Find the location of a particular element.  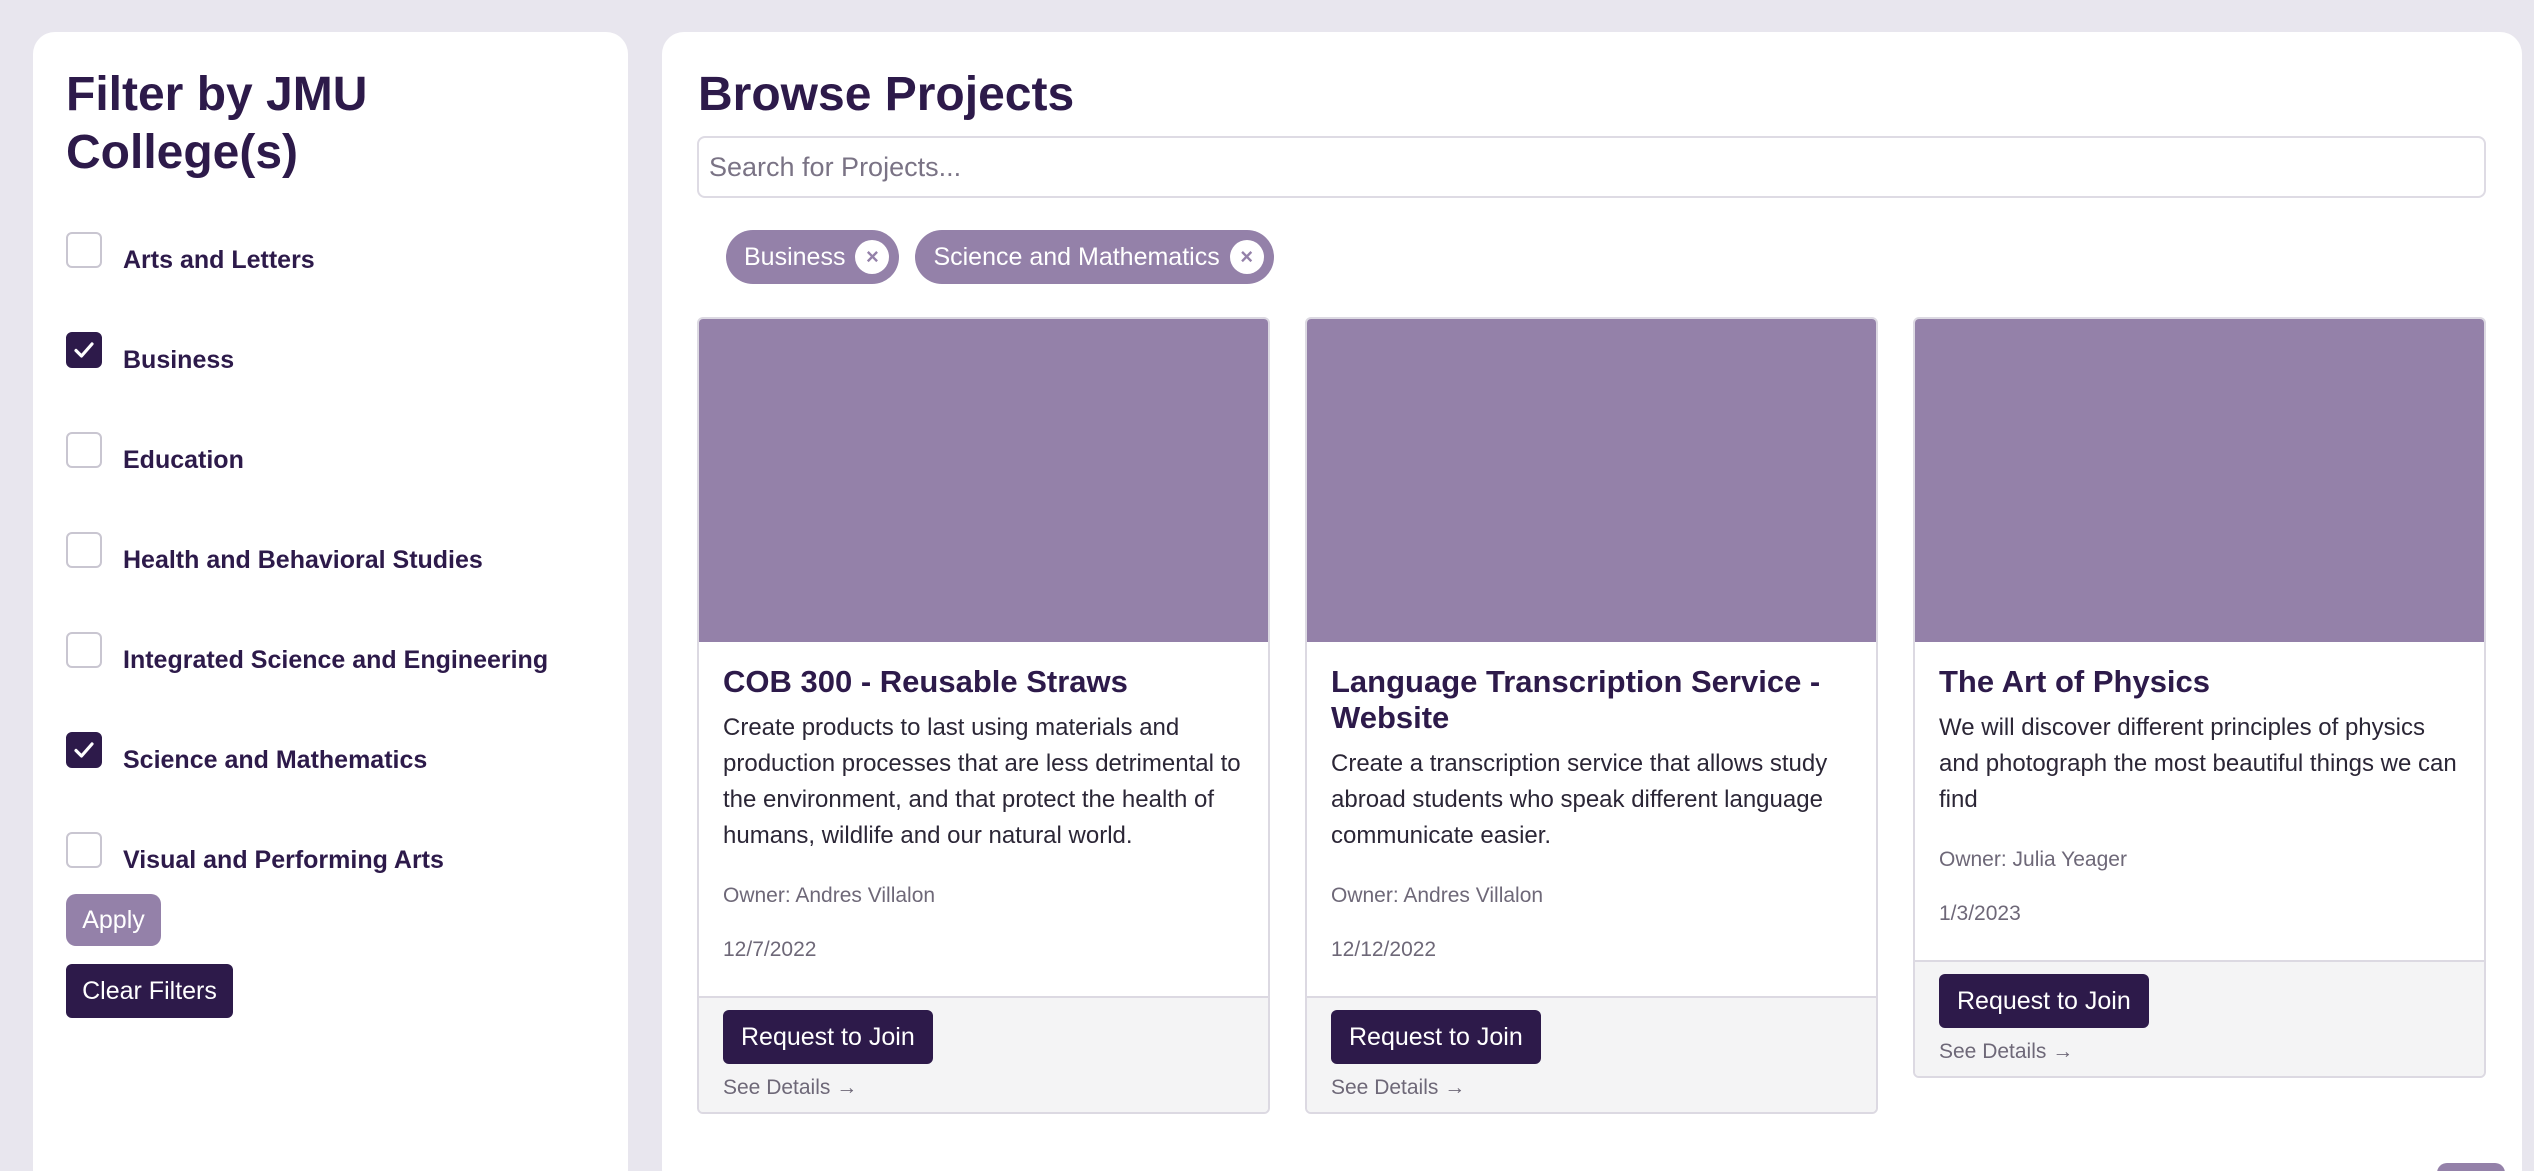

filter-item-health-behavioral: Health and Behavioral Studies is located at coordinates (330, 582).